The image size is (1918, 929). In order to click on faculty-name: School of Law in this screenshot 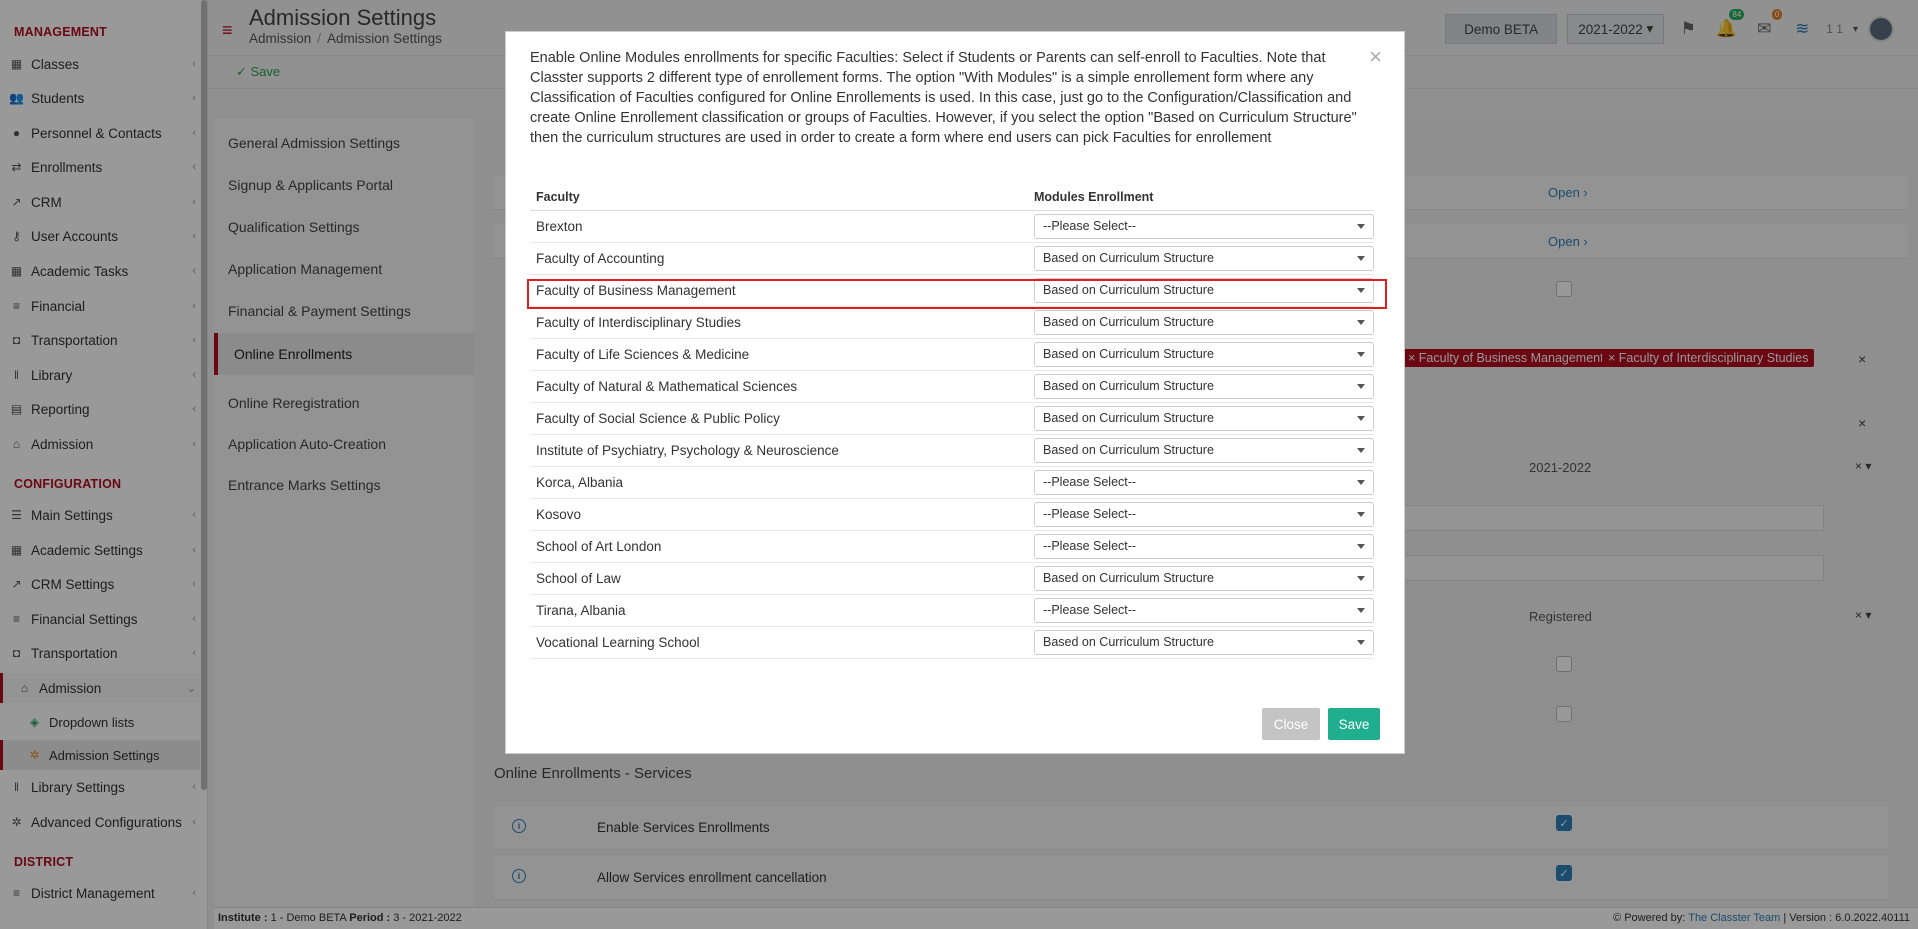, I will do `click(779, 578)`.